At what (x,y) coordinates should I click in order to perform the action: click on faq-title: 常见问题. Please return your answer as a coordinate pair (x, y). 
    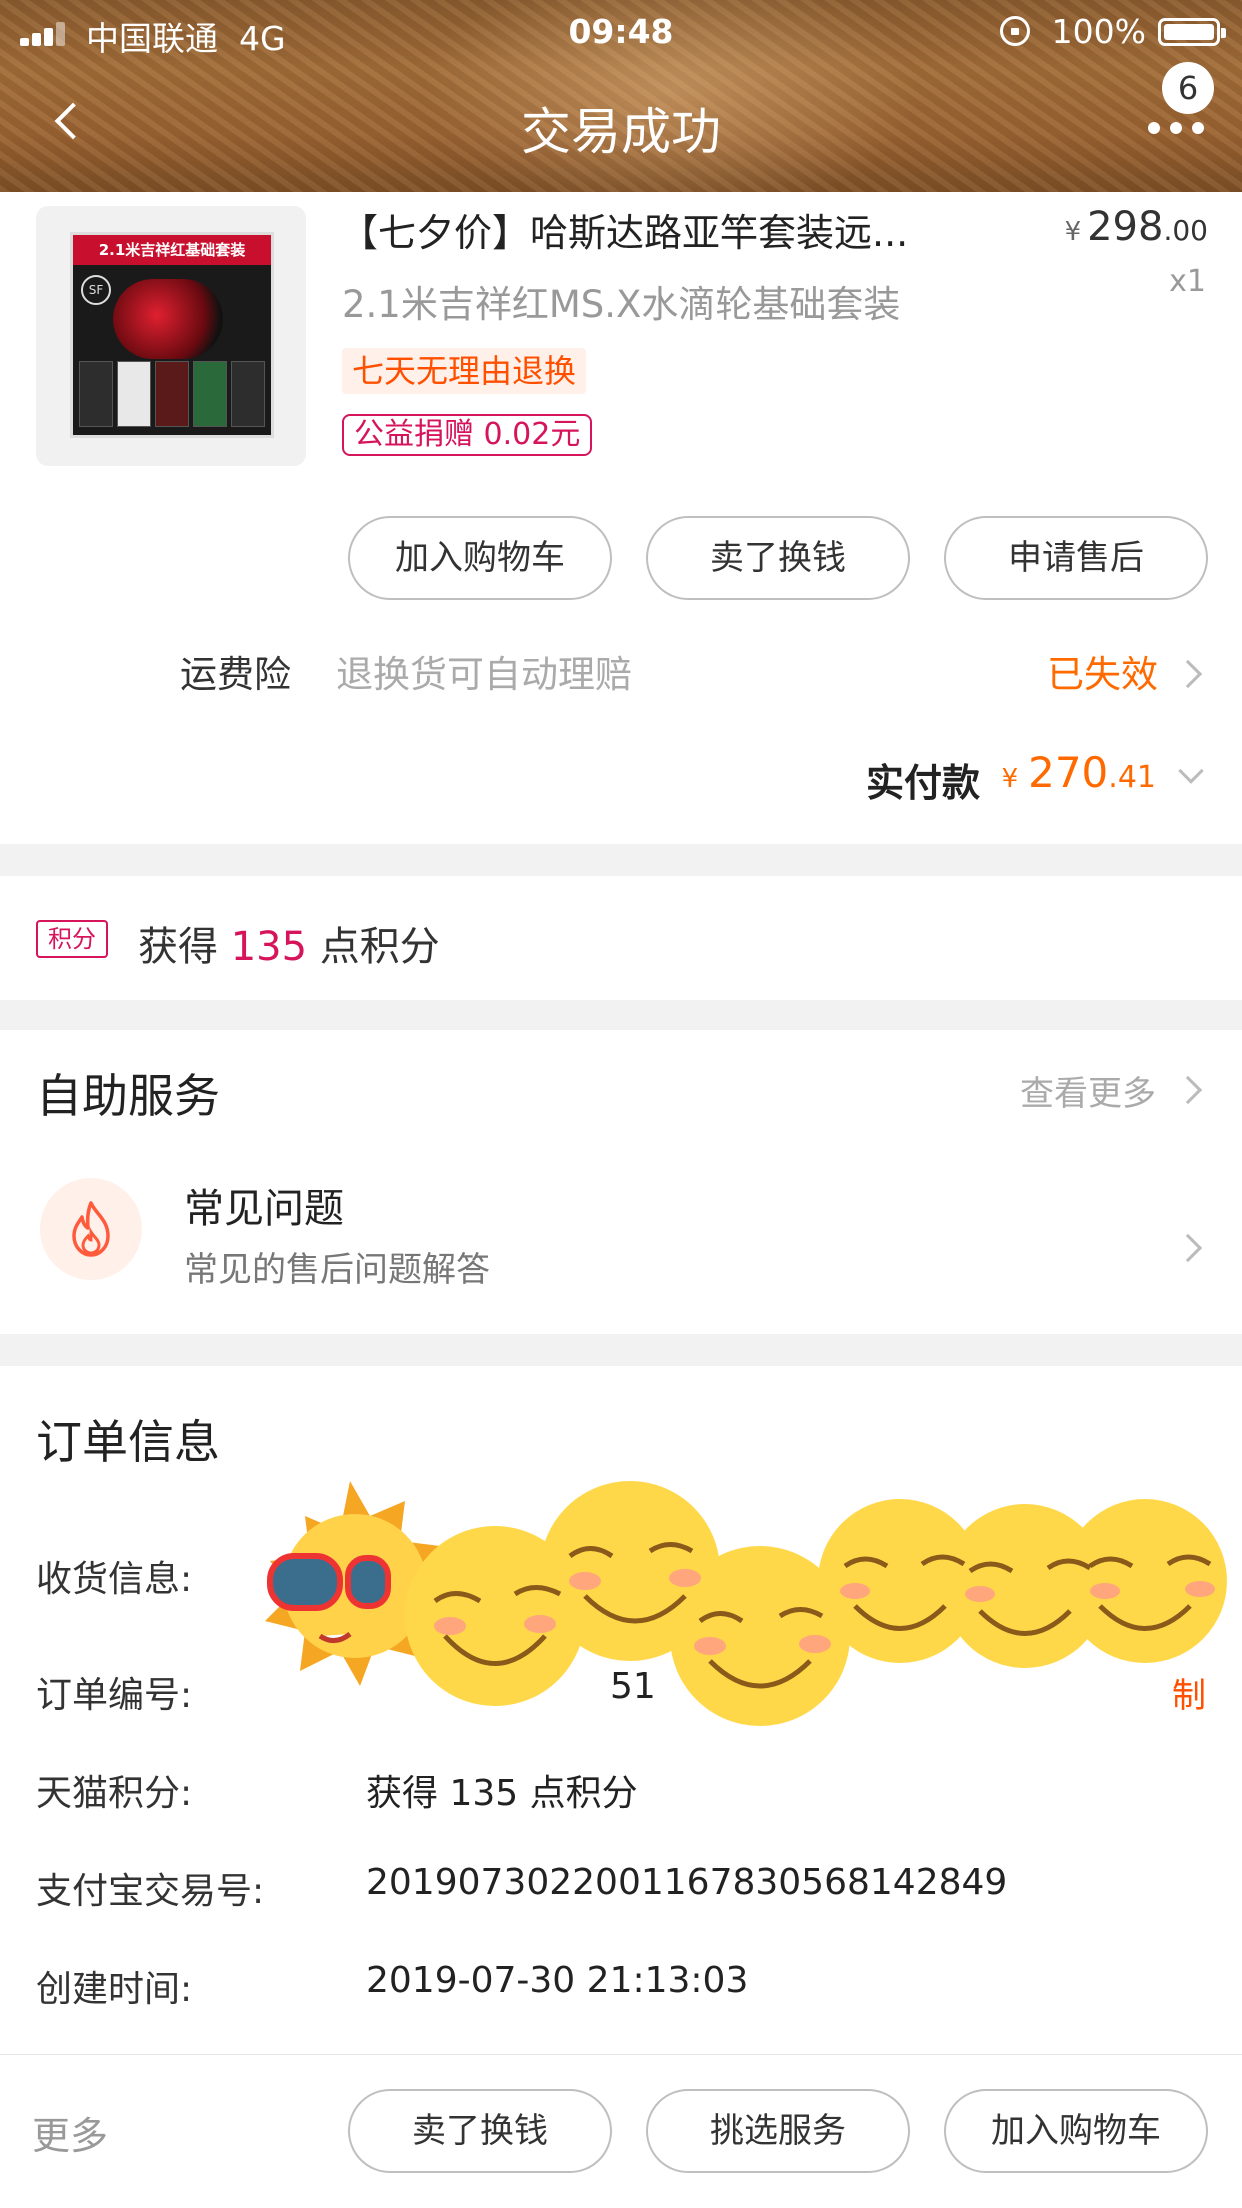
    Looking at the image, I should click on (264, 1205).